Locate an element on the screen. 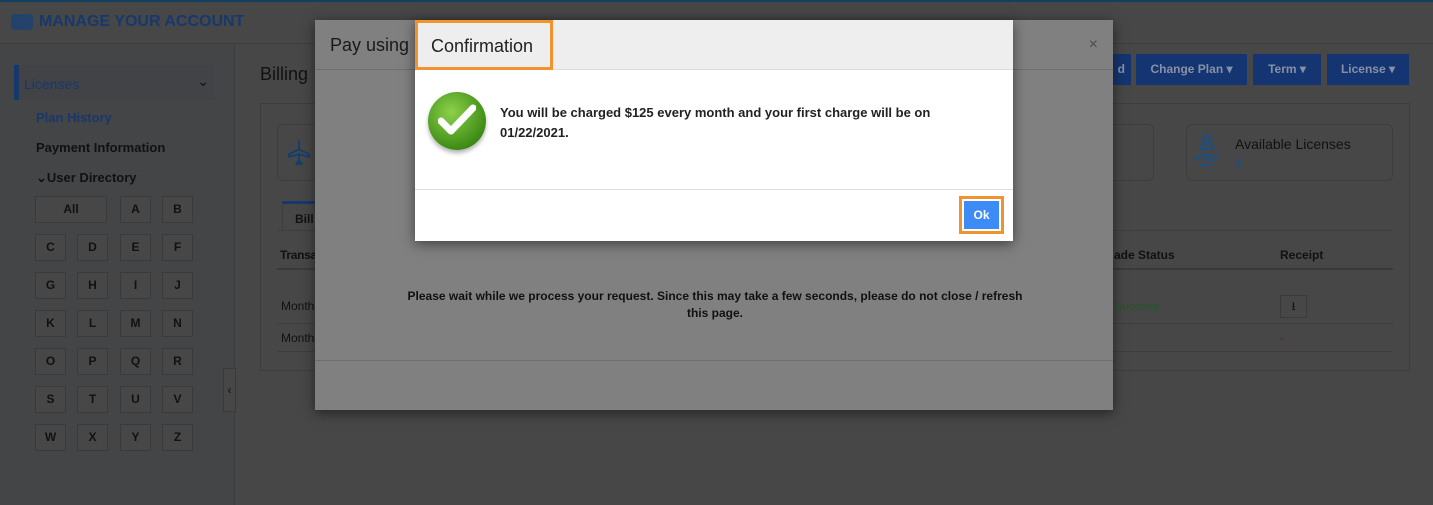  letter-filter-z: Z is located at coordinates (177, 437).